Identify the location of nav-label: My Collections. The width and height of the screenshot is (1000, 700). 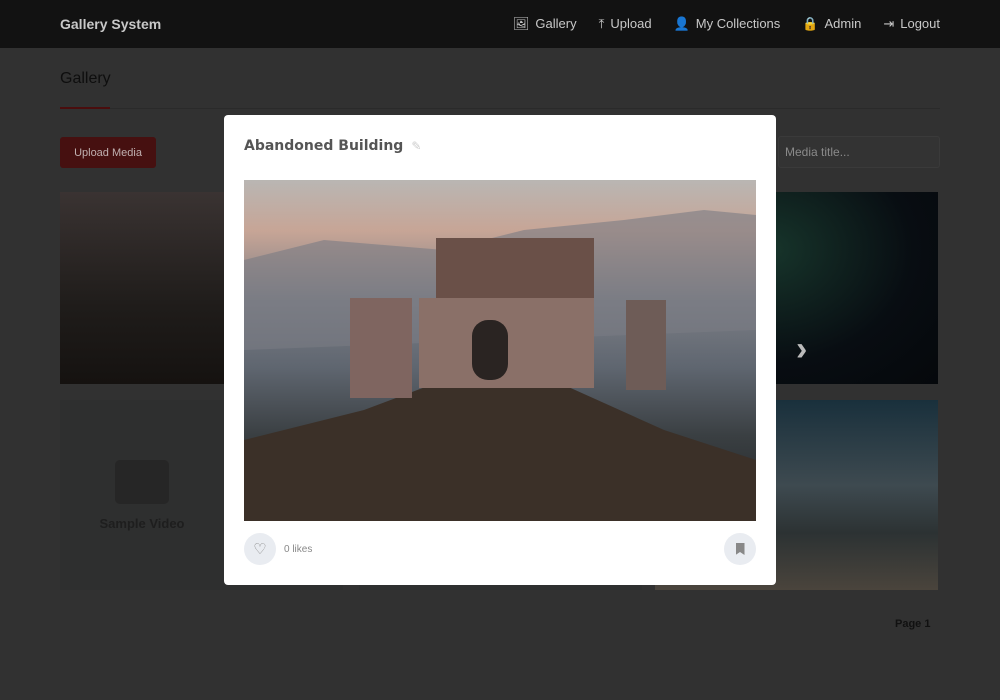
(738, 23).